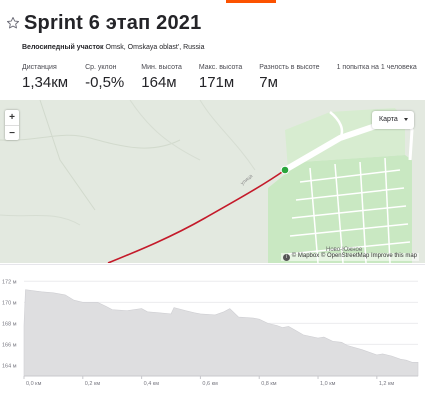 The width and height of the screenshot is (425, 400). What do you see at coordinates (377, 77) in the screenshot?
I see `stat-attempts: 1 попытка на 1 человека` at bounding box center [377, 77].